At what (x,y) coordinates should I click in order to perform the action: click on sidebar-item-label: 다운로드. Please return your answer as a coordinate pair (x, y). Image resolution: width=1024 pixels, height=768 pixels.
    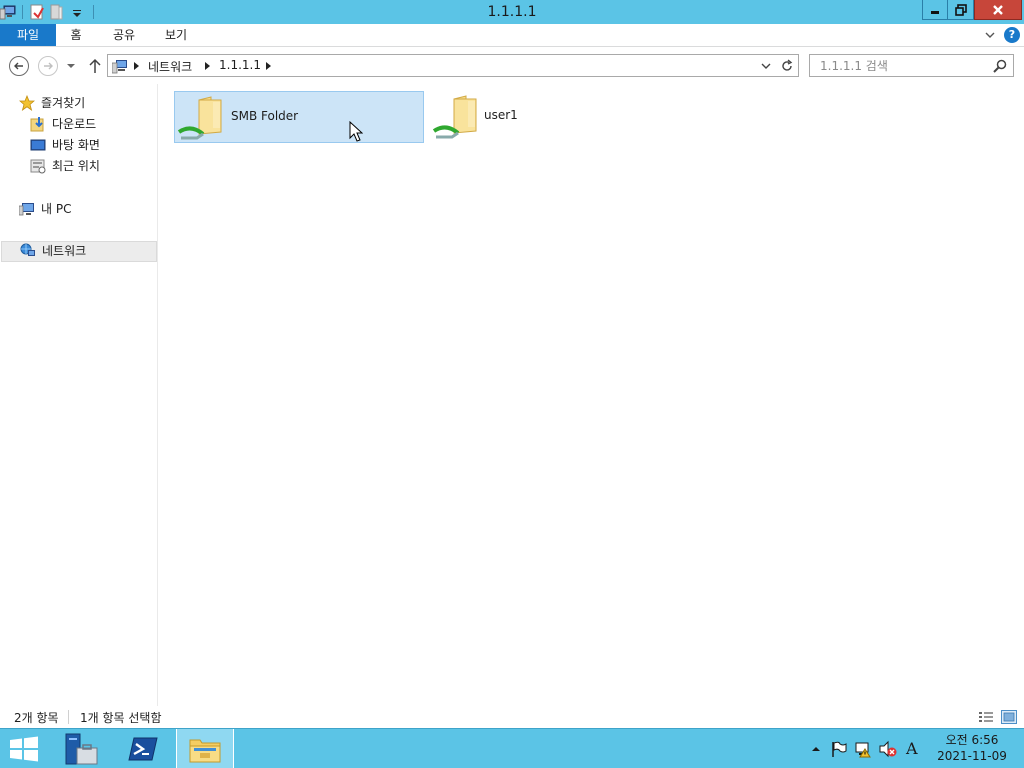
    Looking at the image, I should click on (74, 124).